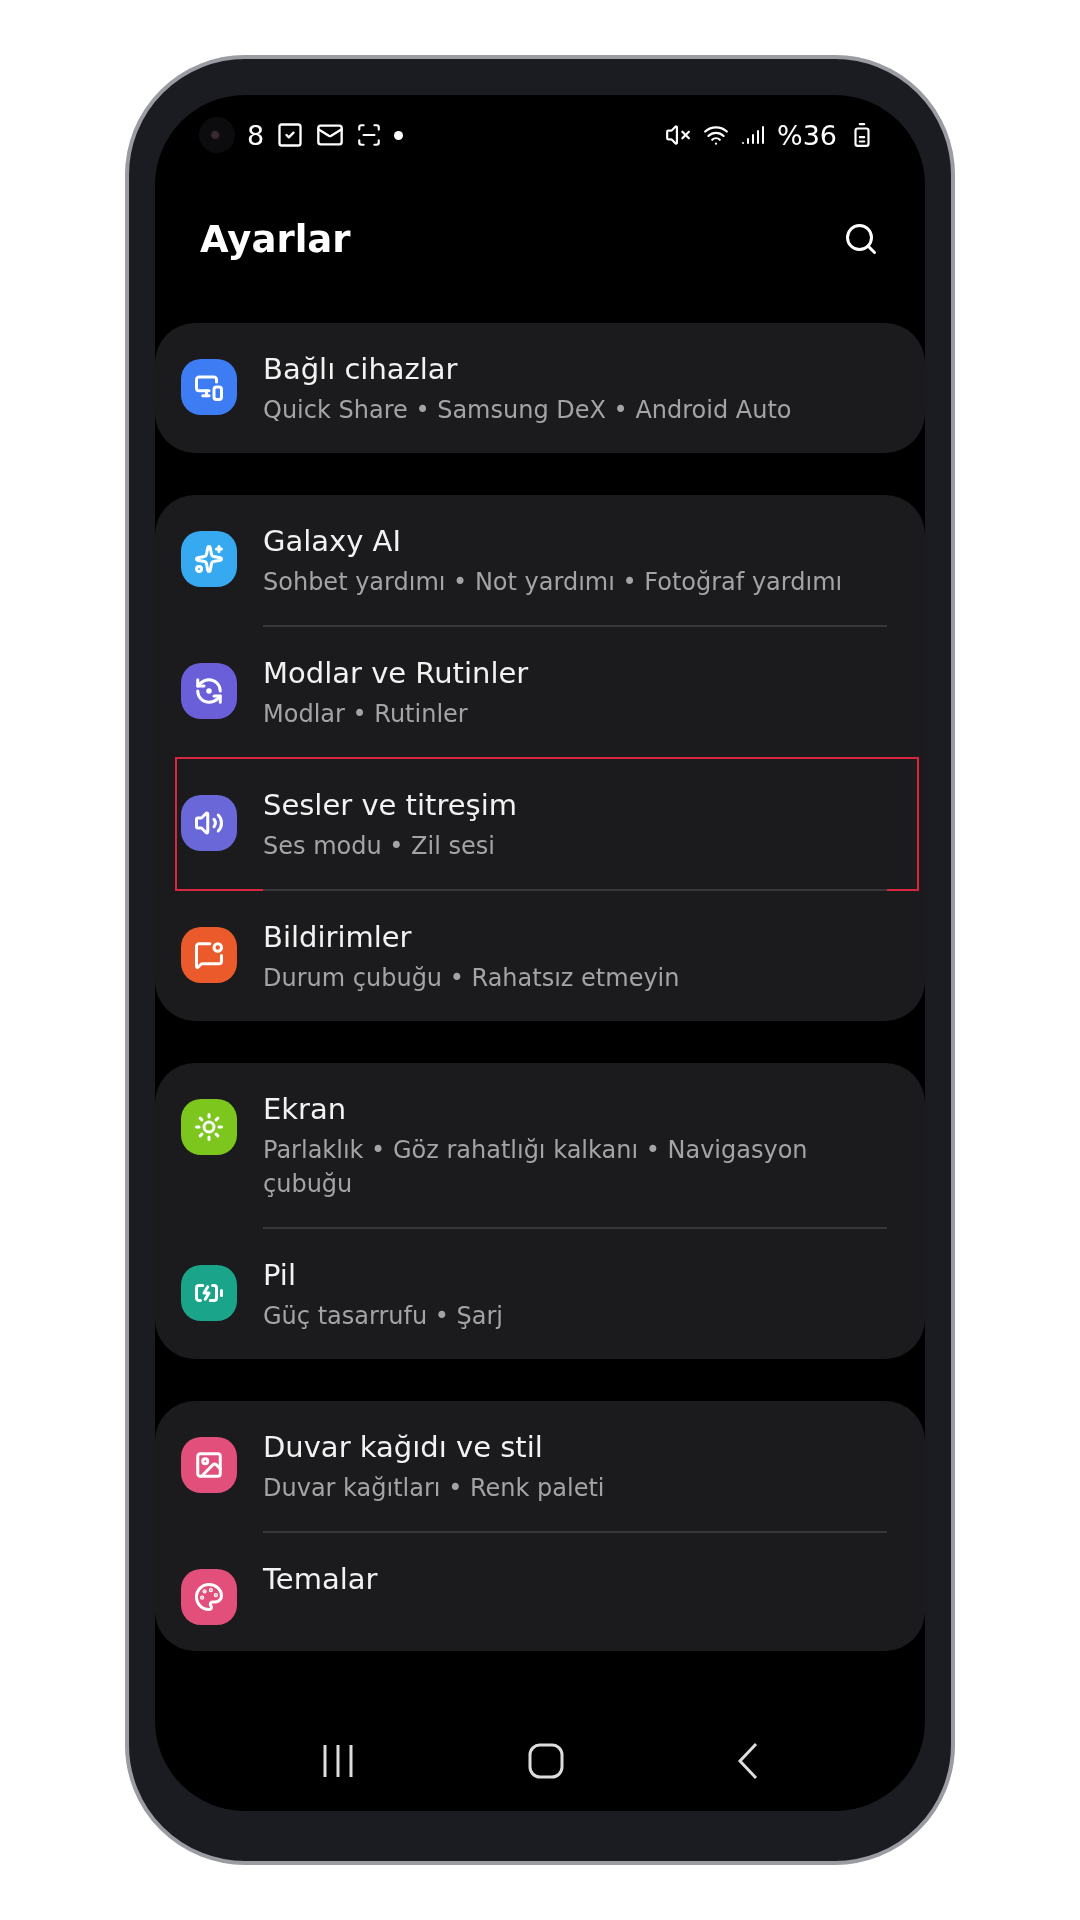 This screenshot has height=1920, width=1080. I want to click on item-title: Sesler ve titreşim, so click(390, 805).